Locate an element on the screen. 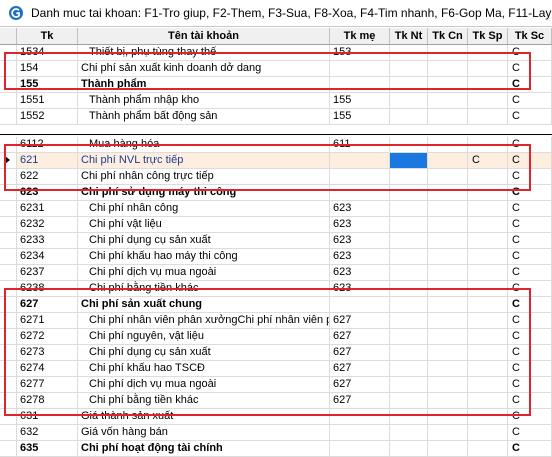 Image resolution: width=552 pixels, height=457 pixels. cell-account-name: Chi phí khấu hao TSCĐ is located at coordinates (204, 368).